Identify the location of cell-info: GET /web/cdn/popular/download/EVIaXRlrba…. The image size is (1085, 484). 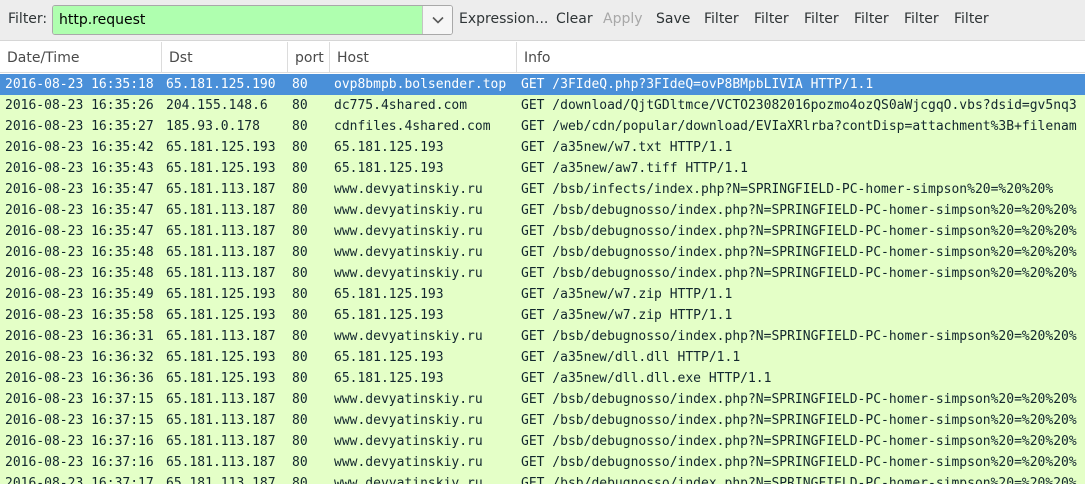
(799, 126).